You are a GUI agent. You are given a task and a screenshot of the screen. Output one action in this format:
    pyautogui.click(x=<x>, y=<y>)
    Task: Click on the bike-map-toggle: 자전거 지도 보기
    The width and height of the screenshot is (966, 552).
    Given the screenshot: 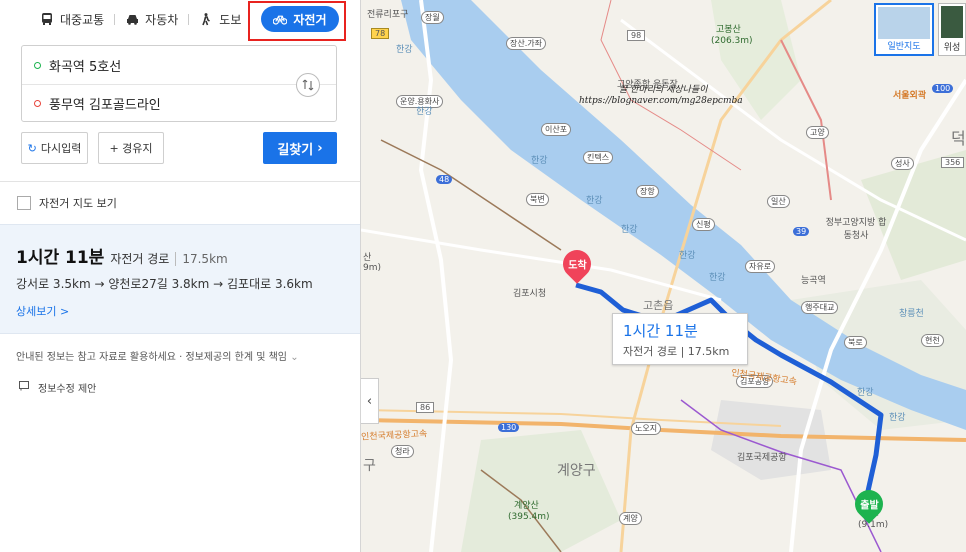 What is the action you would take?
    pyautogui.click(x=67, y=203)
    